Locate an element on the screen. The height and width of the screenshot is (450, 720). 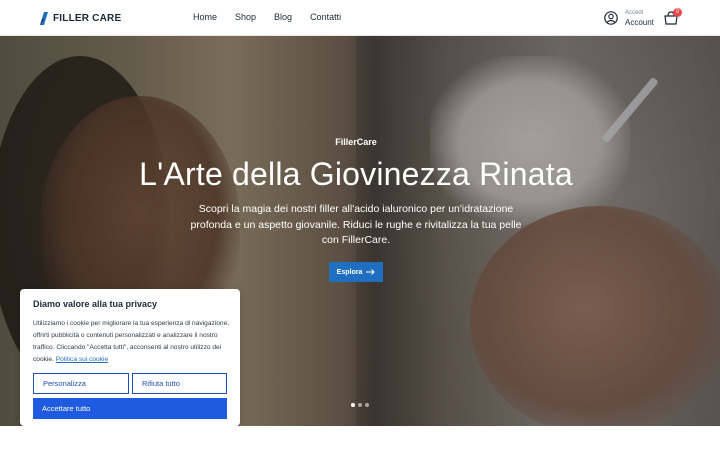
explore-button: Esplora is located at coordinates (356, 272).